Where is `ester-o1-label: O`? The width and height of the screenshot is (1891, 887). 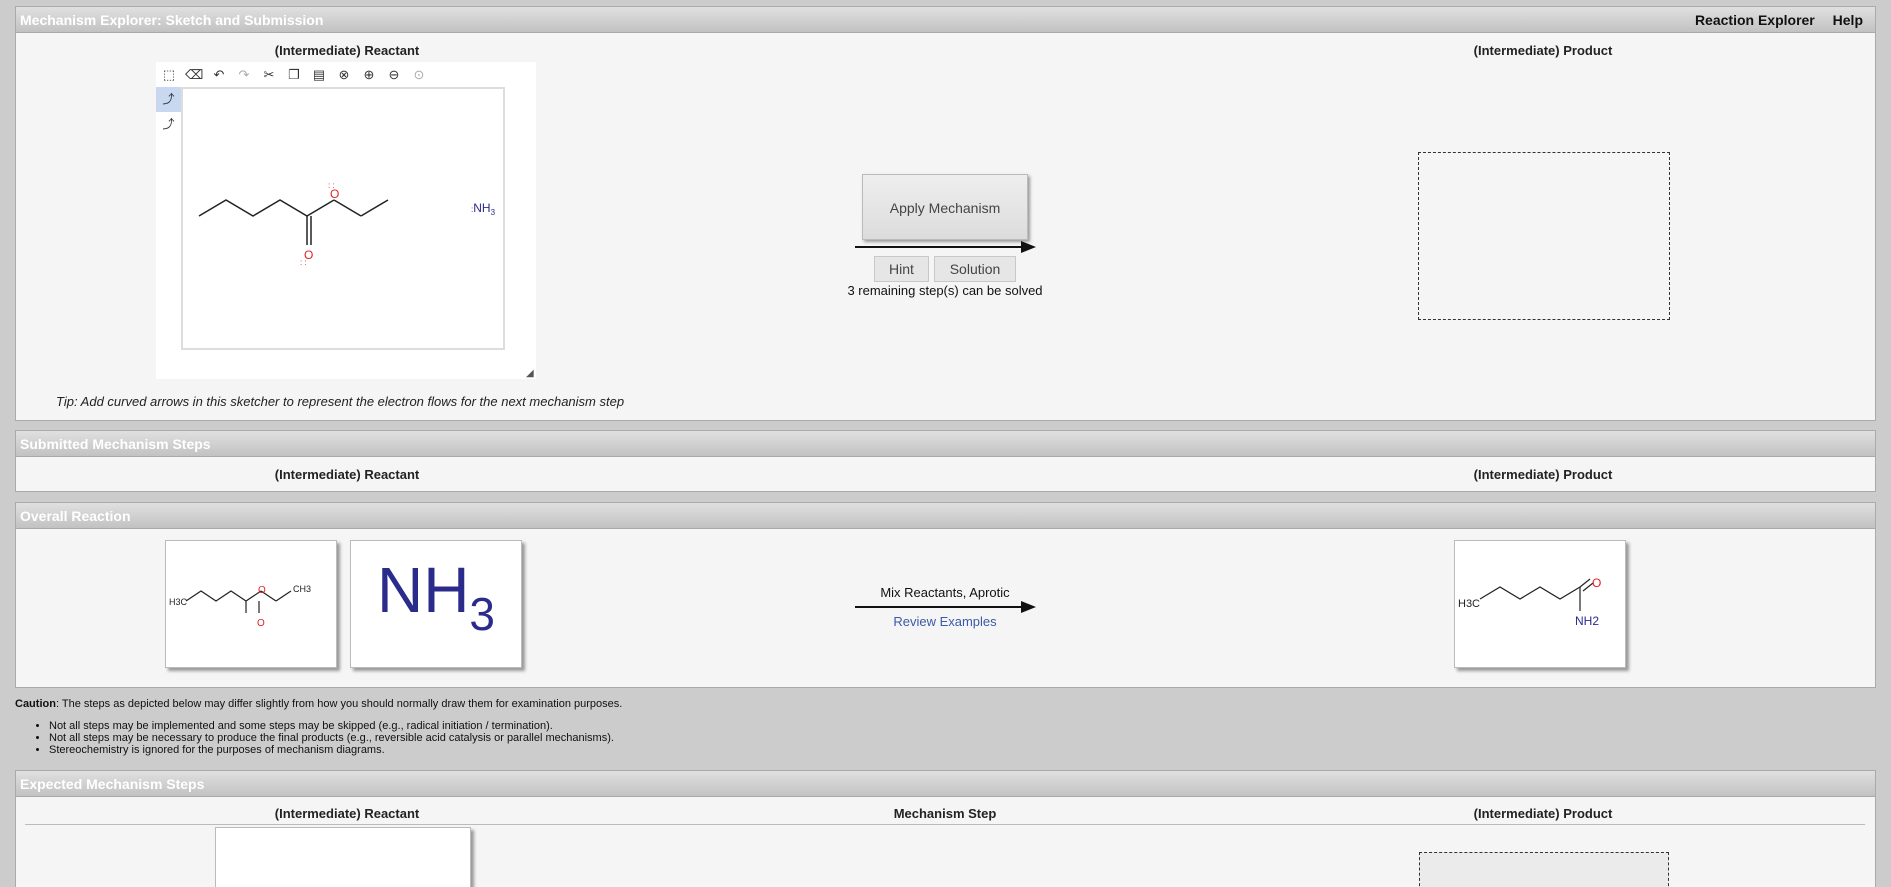 ester-o1-label: O is located at coordinates (262, 590).